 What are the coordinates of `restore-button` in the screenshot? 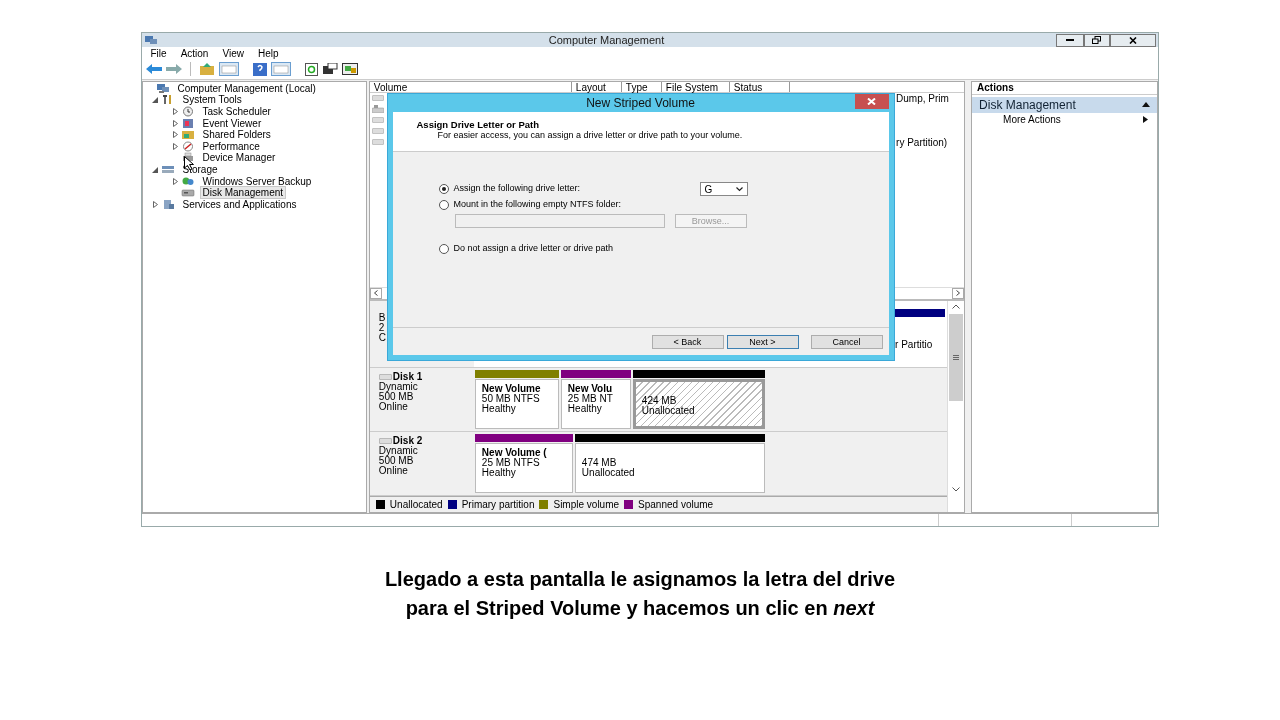 It's located at (1096, 40).